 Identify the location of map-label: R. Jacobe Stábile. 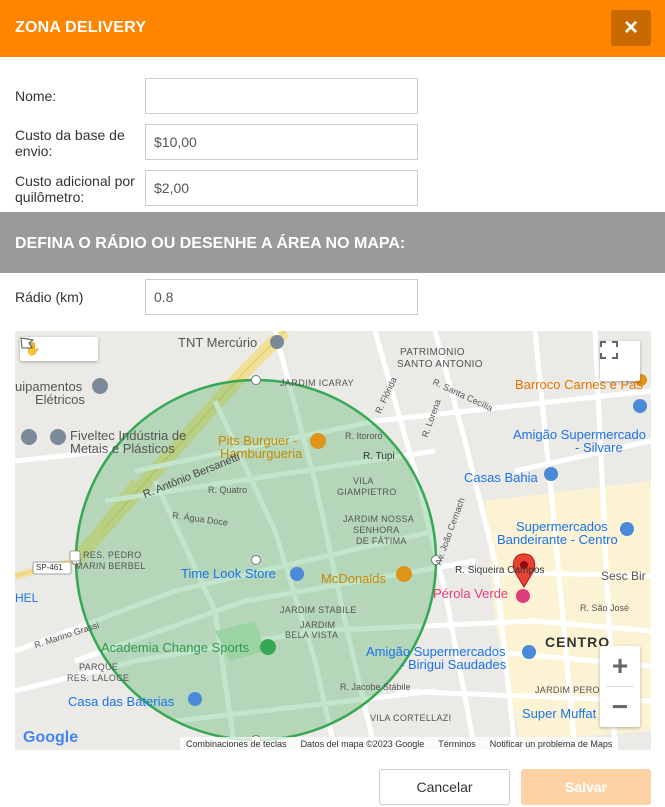
(375, 687).